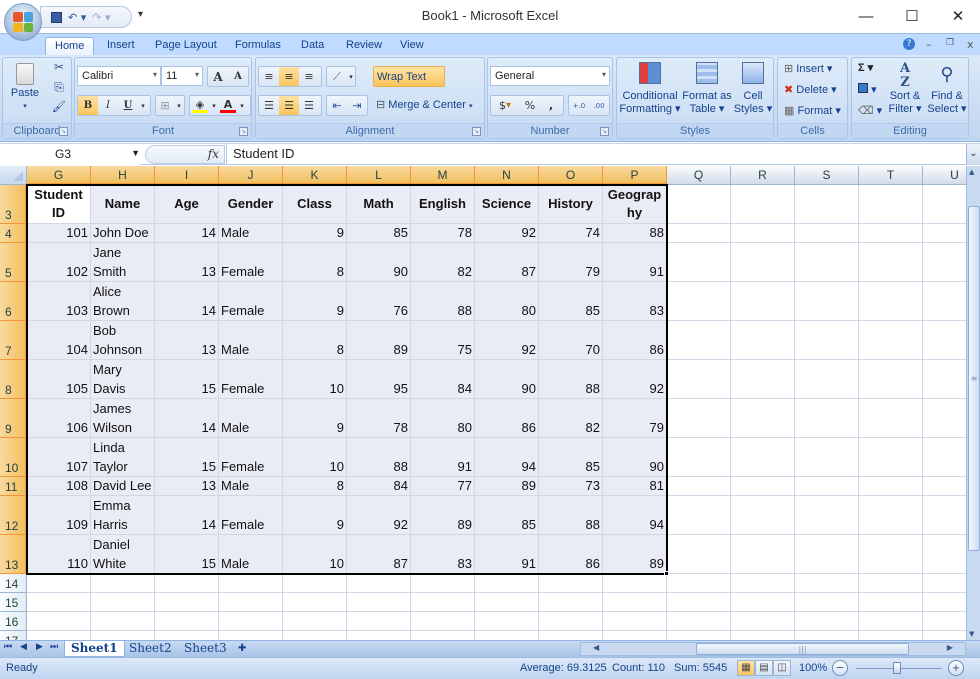 The height and width of the screenshot is (679, 980). What do you see at coordinates (337, 105) in the screenshot?
I see `decrease-indent-button: ⇤` at bounding box center [337, 105].